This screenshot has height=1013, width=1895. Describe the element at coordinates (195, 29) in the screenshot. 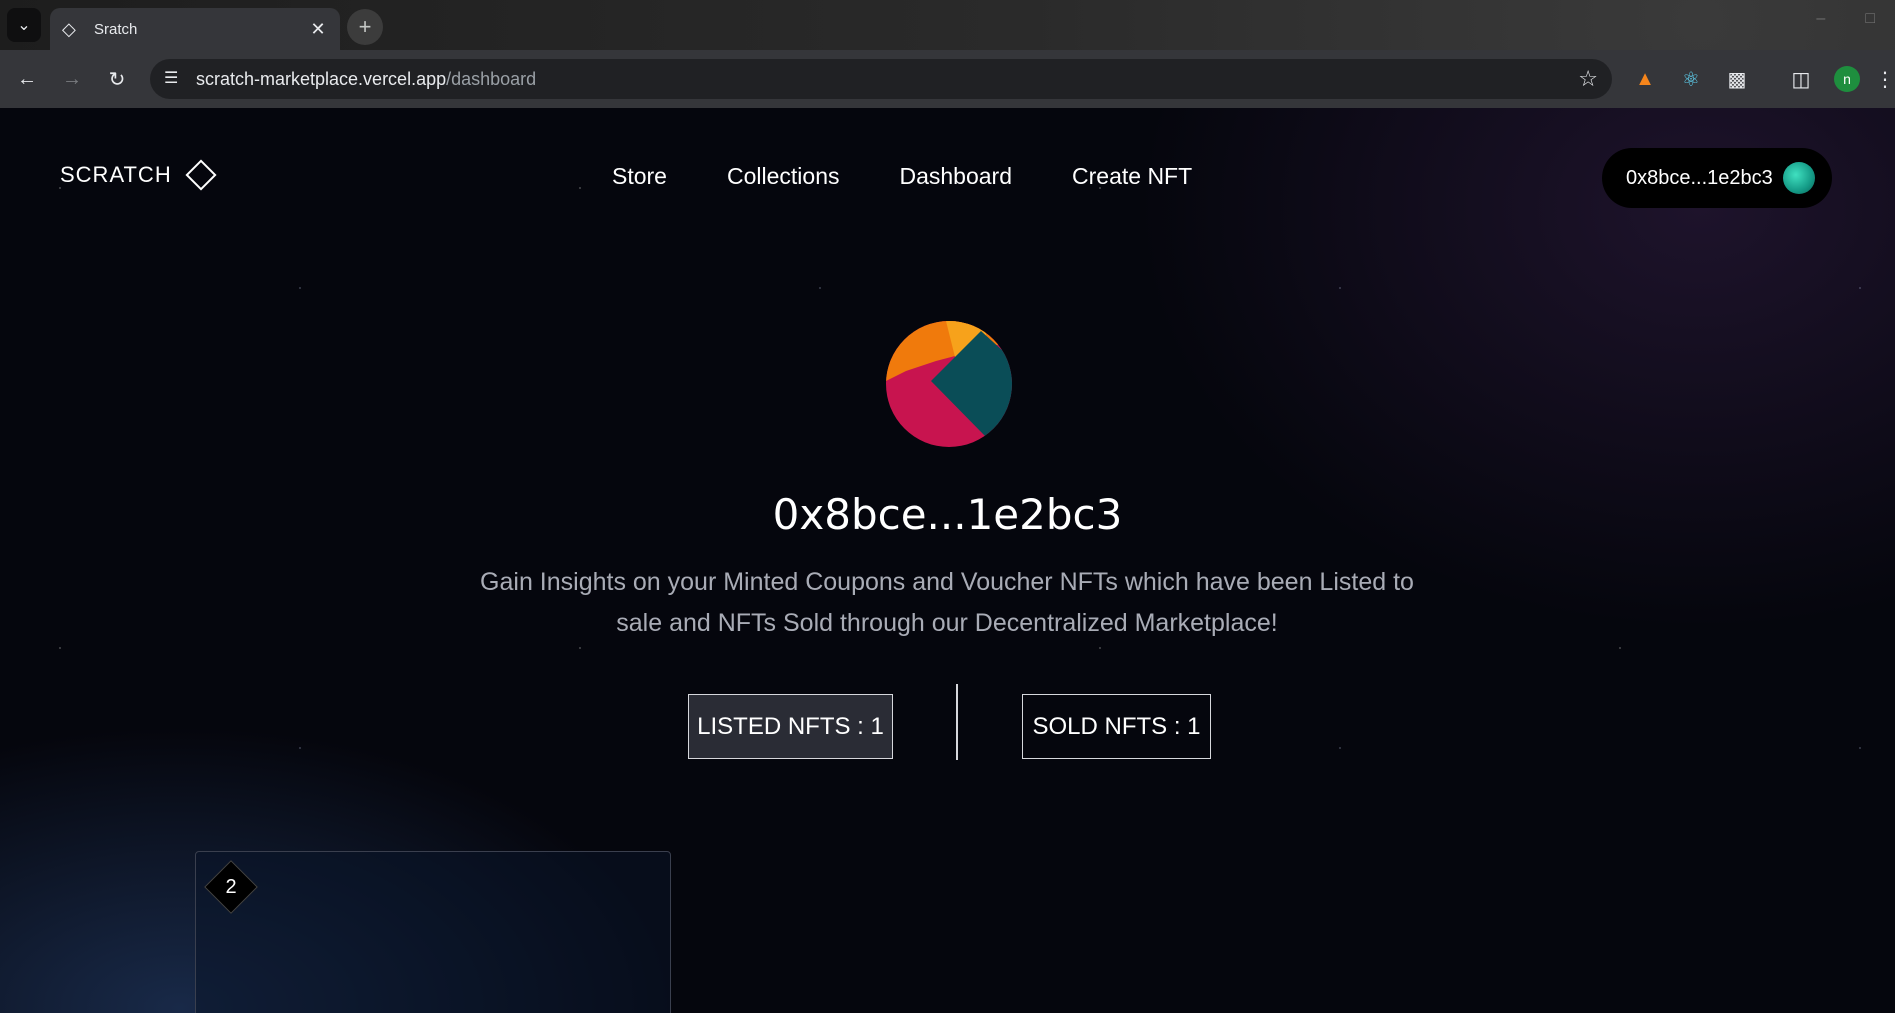

I see `browser-tab: ◇ Sratch ✕` at that location.